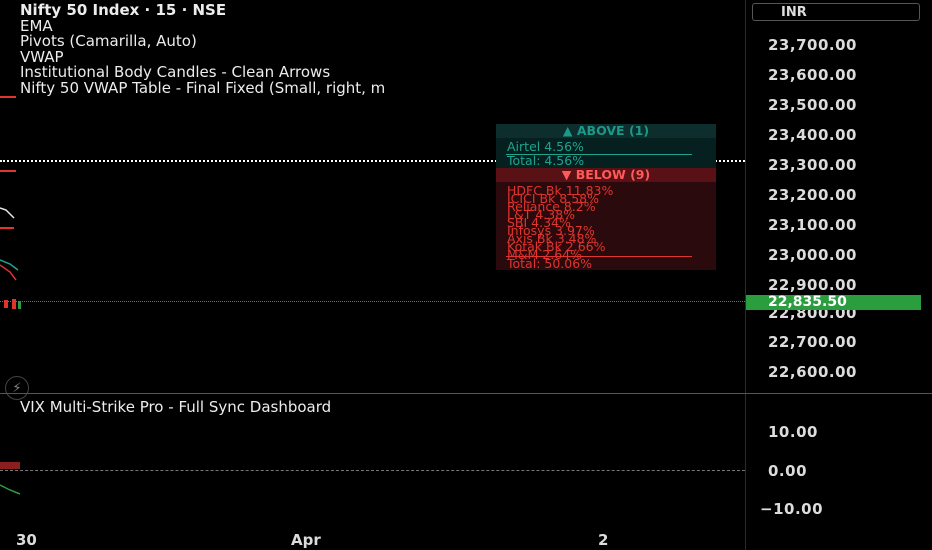 The height and width of the screenshot is (550, 932). I want to click on price-tick: 23,500.00, so click(812, 105).